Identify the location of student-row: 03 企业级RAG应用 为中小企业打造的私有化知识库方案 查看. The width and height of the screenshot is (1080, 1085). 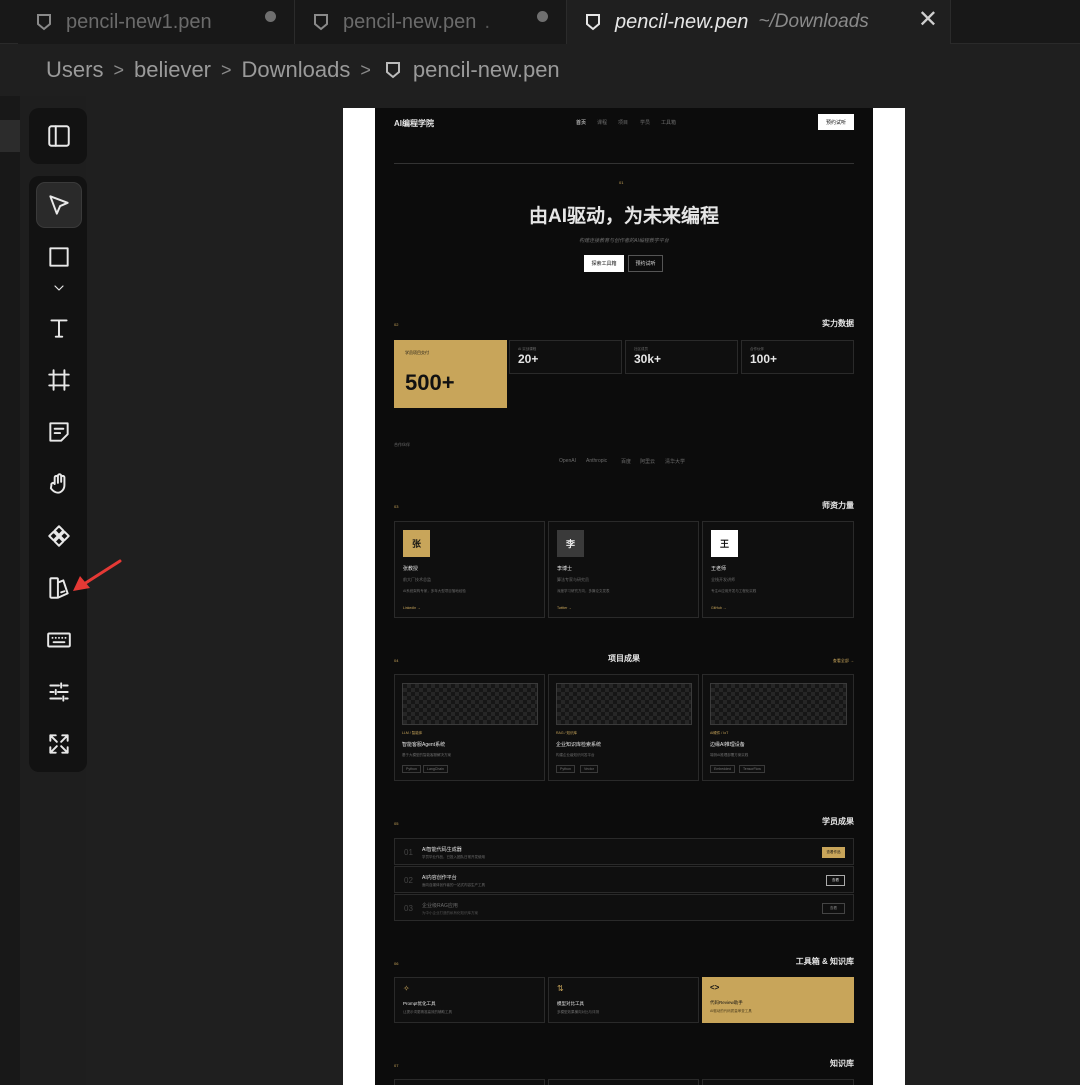
(624, 907).